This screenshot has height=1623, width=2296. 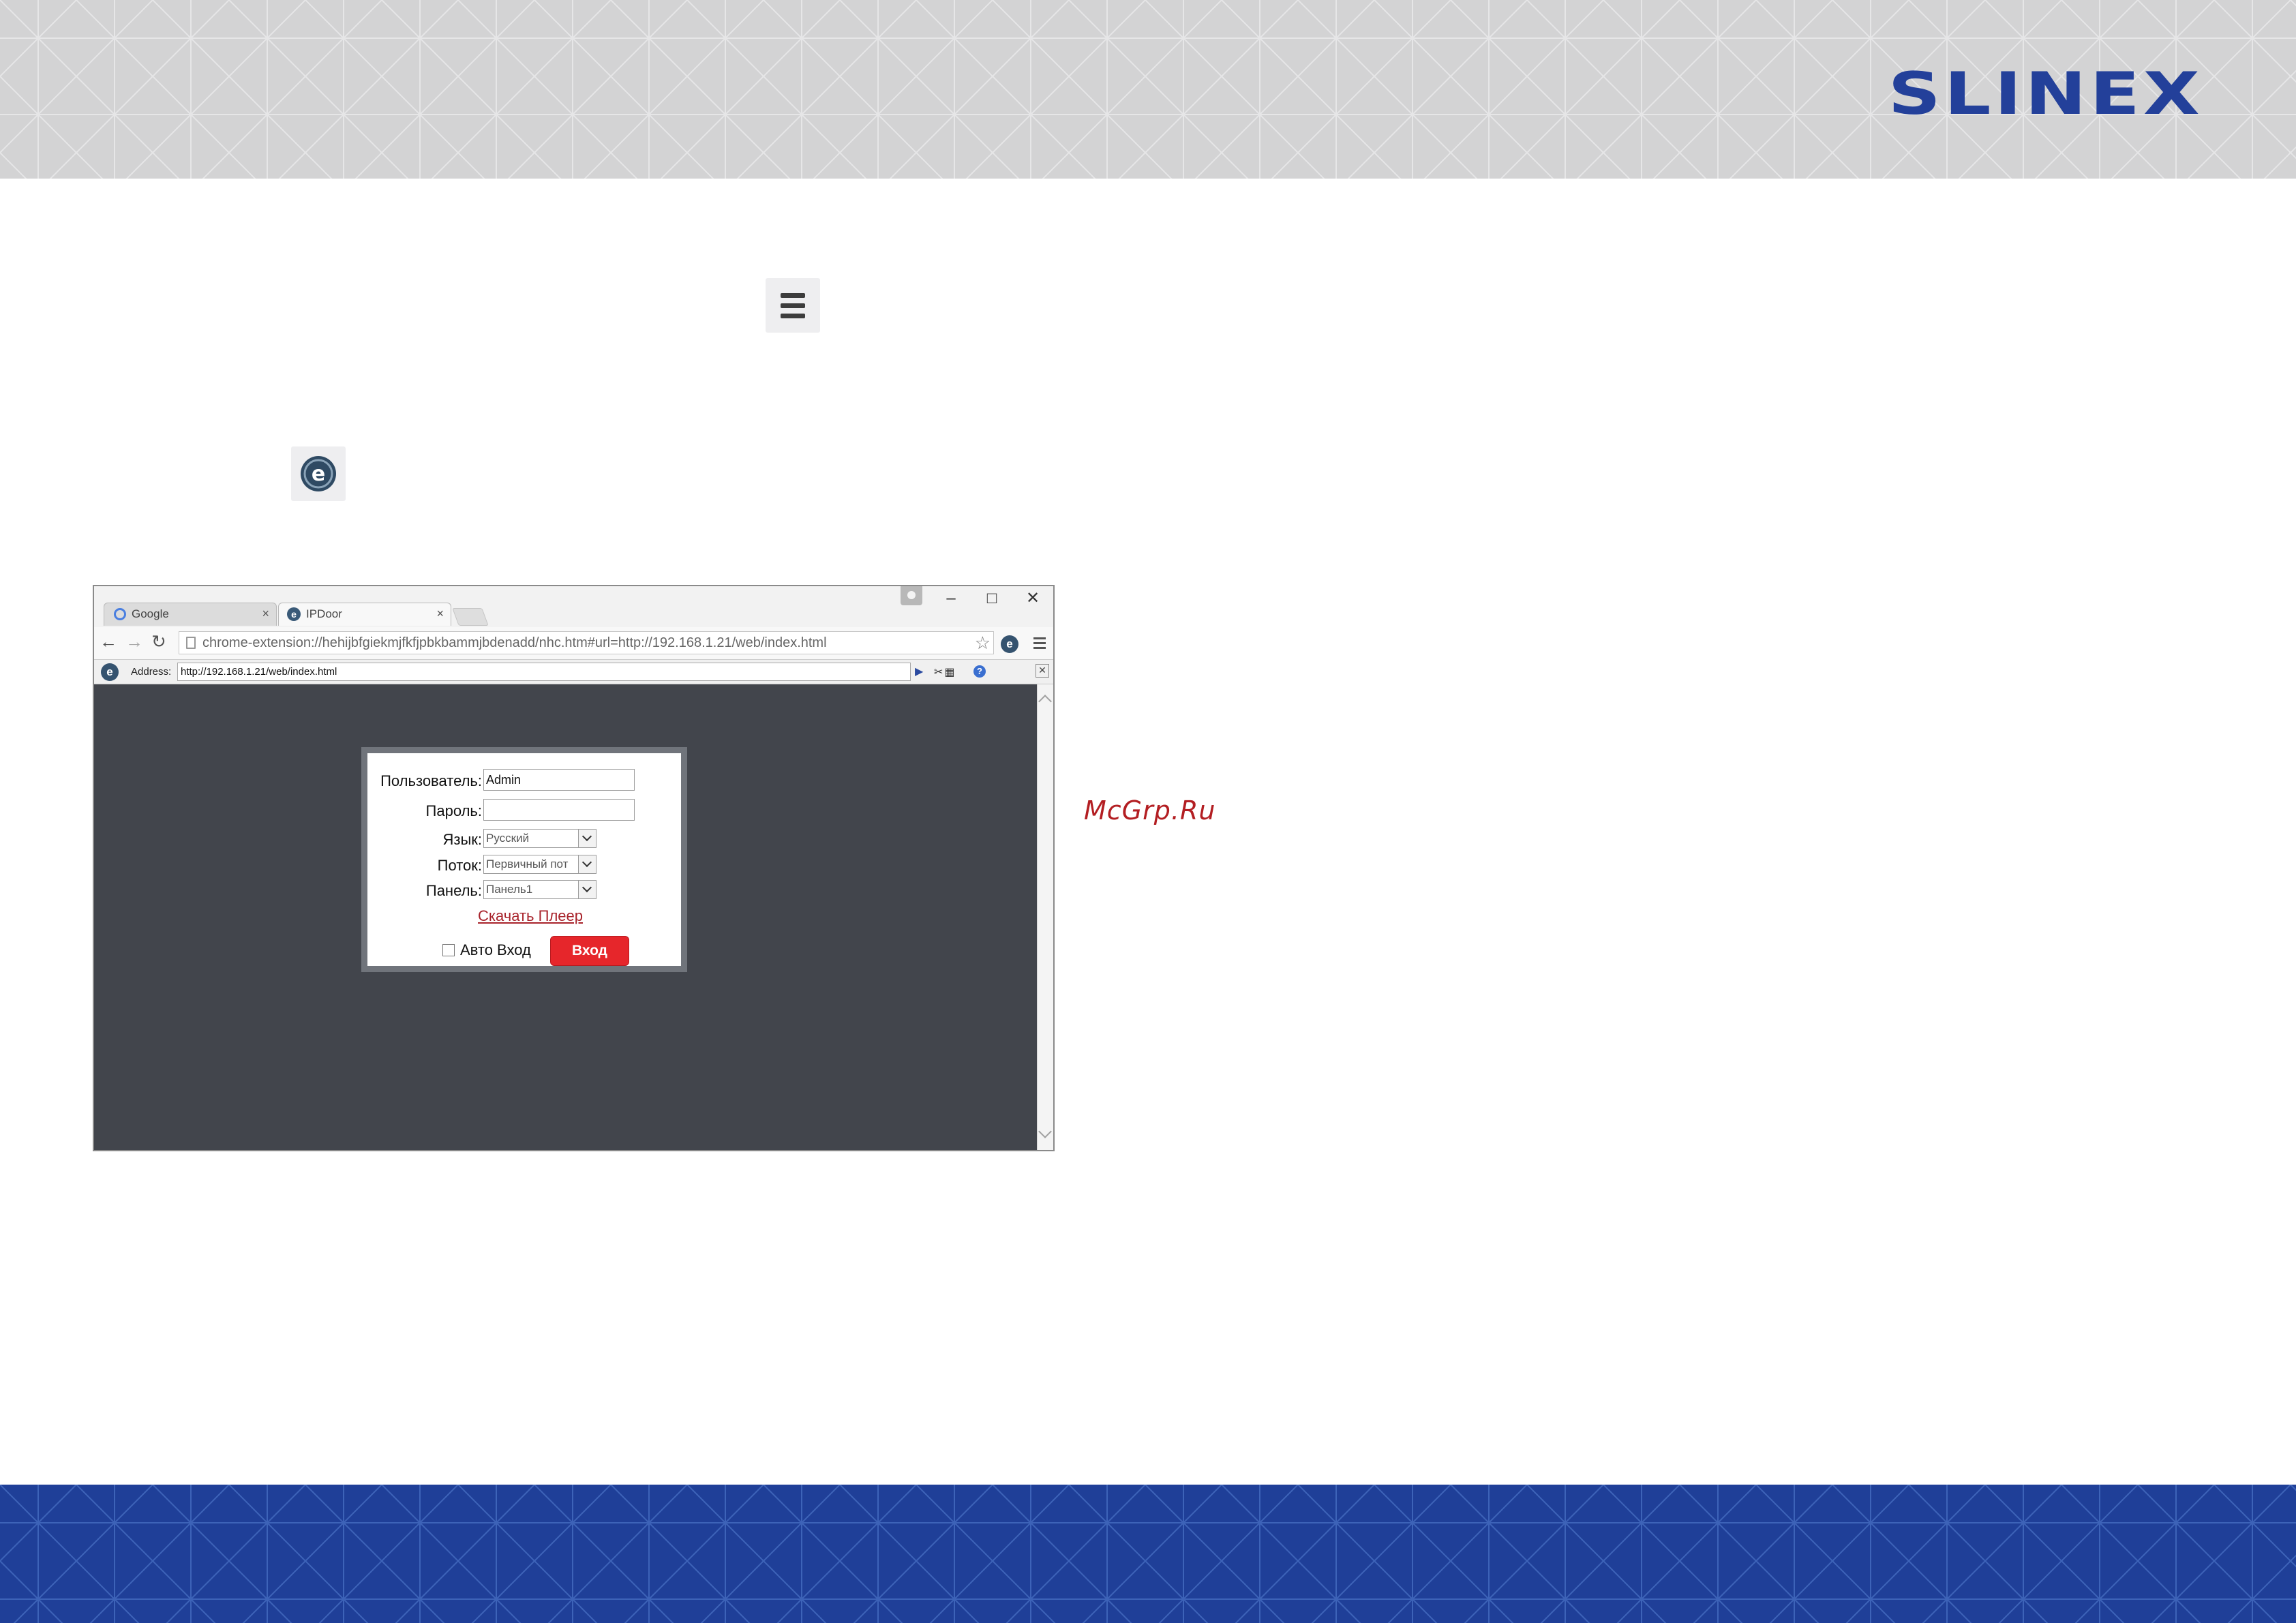 What do you see at coordinates (120, 614) in the screenshot?
I see `google-icon` at bounding box center [120, 614].